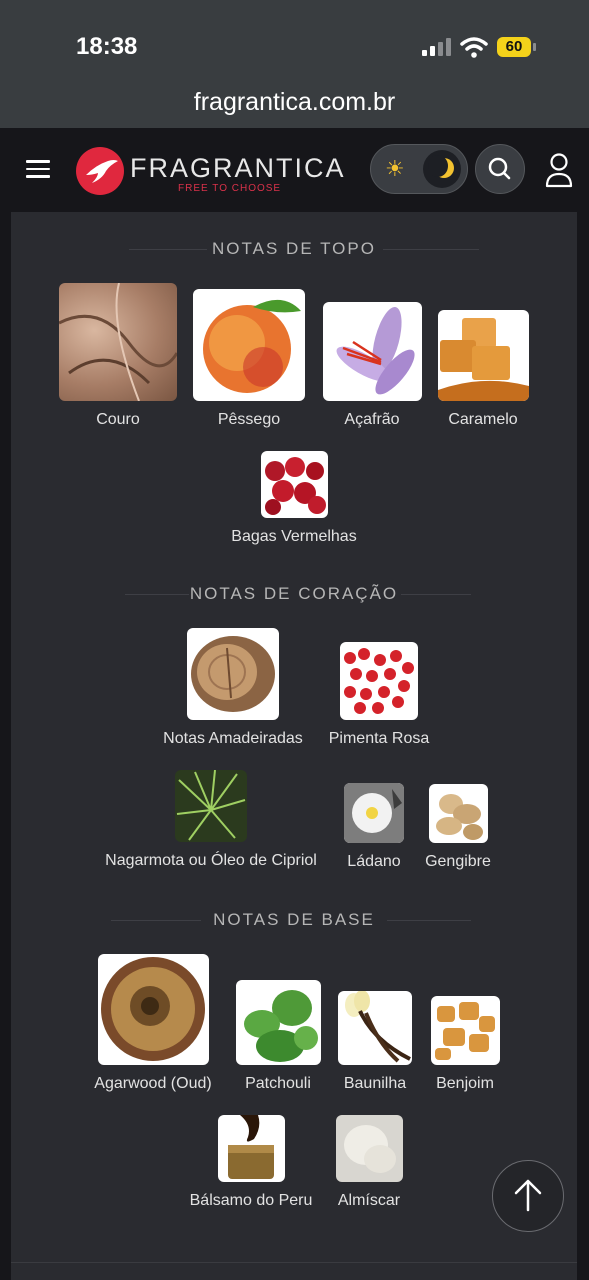 The height and width of the screenshot is (1280, 589). I want to click on note-pimenta-rosa: Pimenta Rosa, so click(379, 695).